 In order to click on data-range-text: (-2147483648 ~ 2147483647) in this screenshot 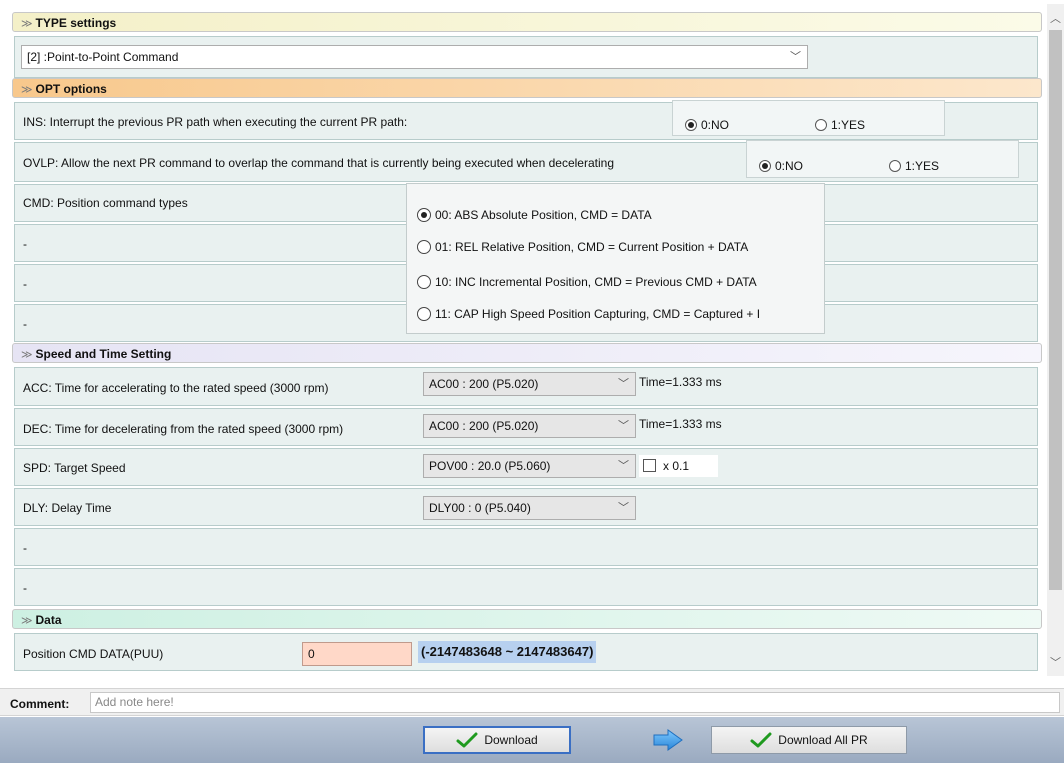, I will do `click(507, 652)`.